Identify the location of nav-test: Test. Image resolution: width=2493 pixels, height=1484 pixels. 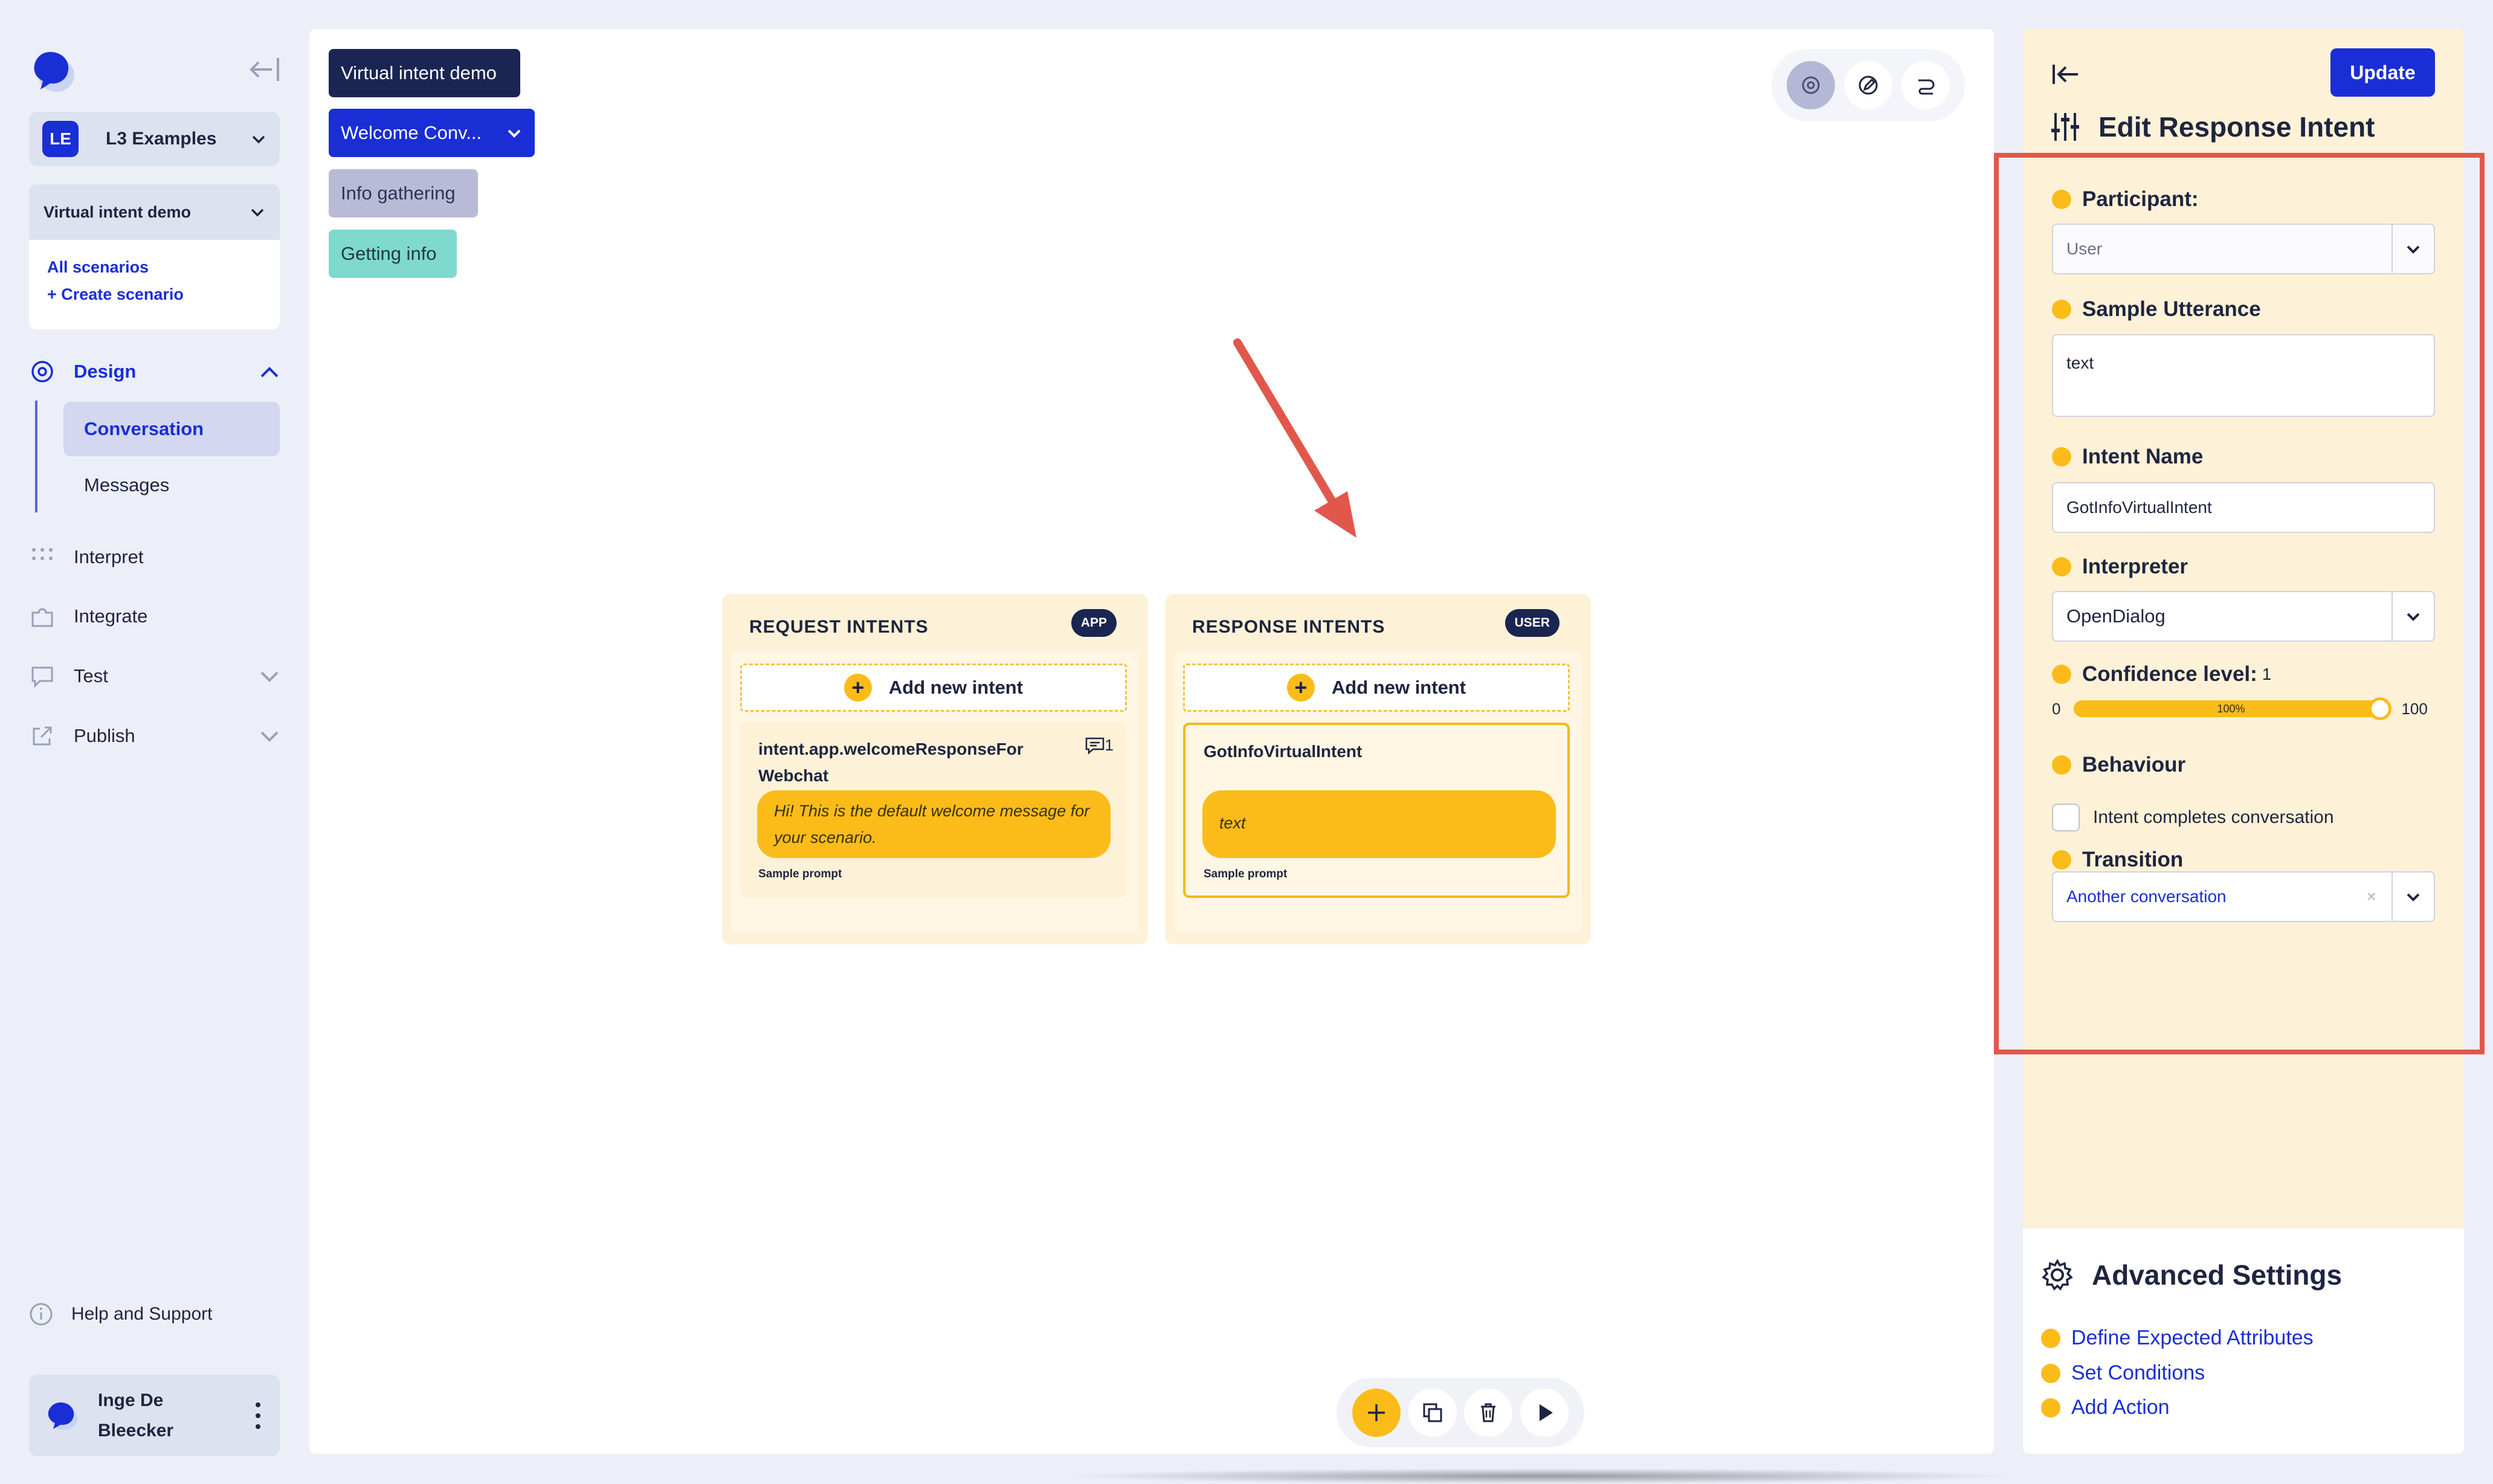
(68, 676).